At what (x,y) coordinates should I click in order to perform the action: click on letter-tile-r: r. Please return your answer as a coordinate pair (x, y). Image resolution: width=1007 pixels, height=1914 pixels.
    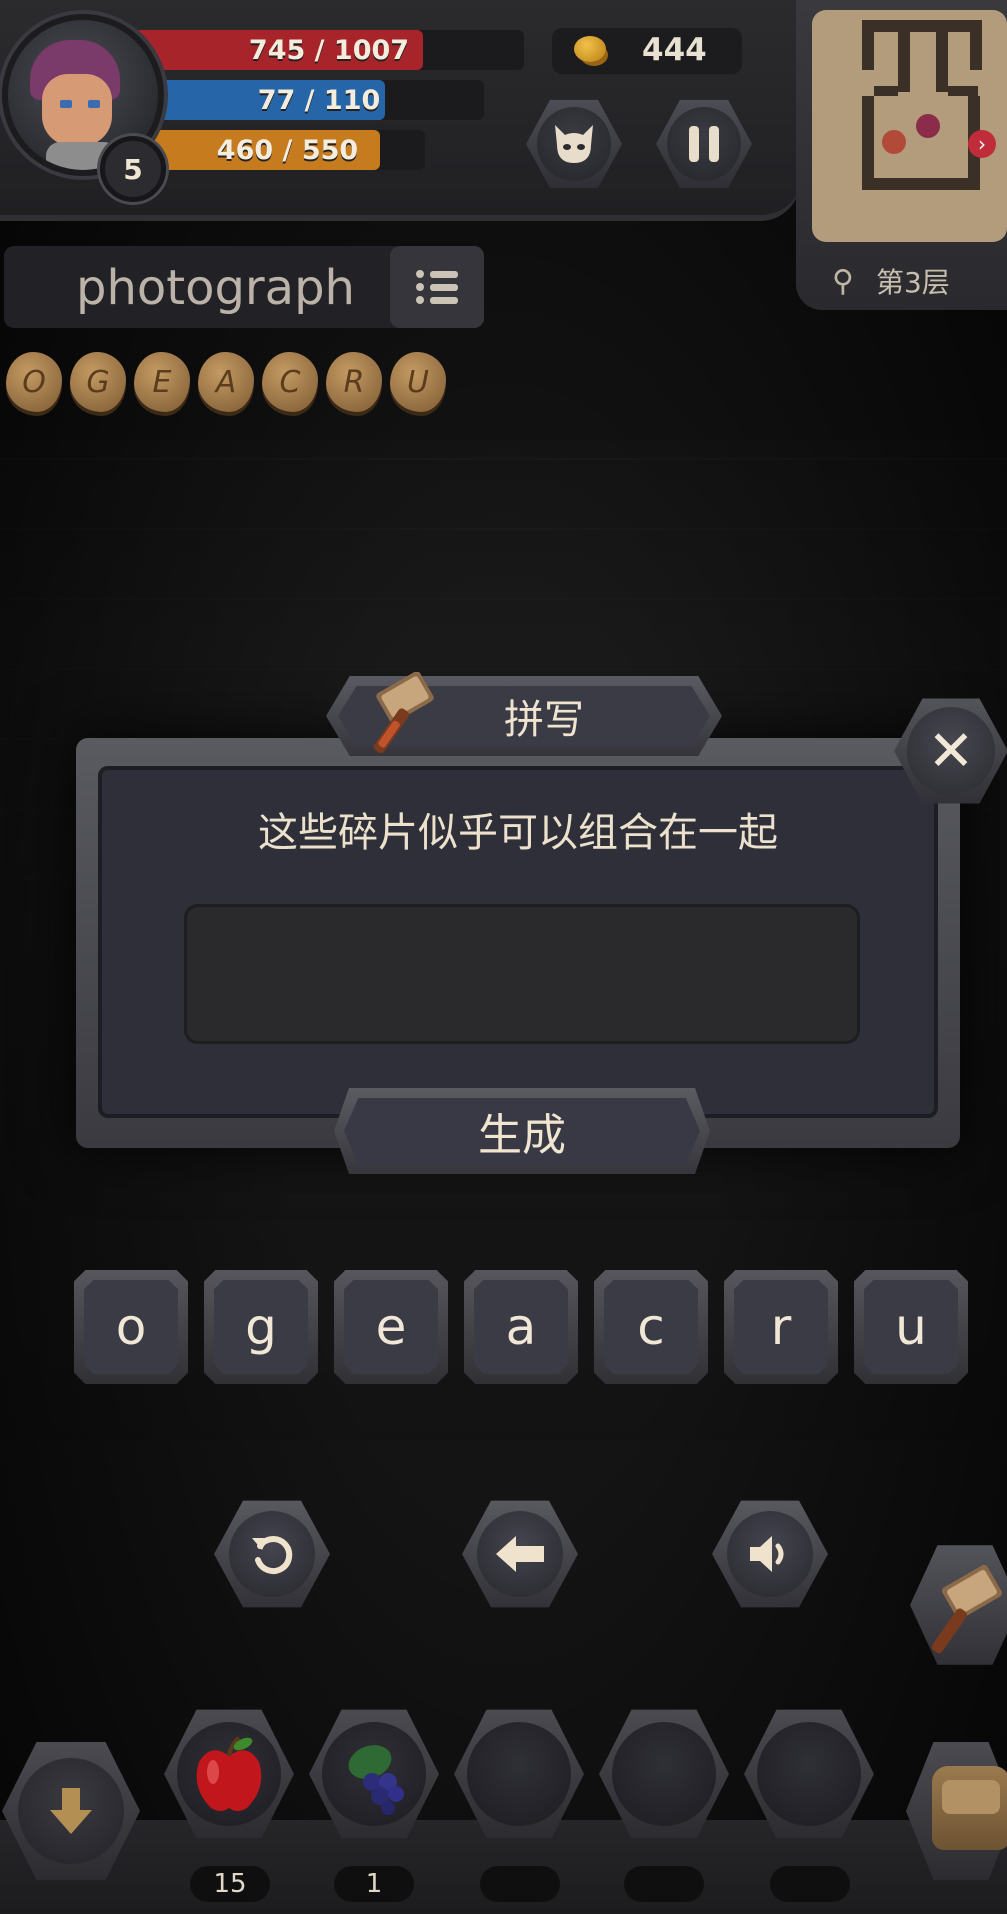
    Looking at the image, I should click on (781, 1327).